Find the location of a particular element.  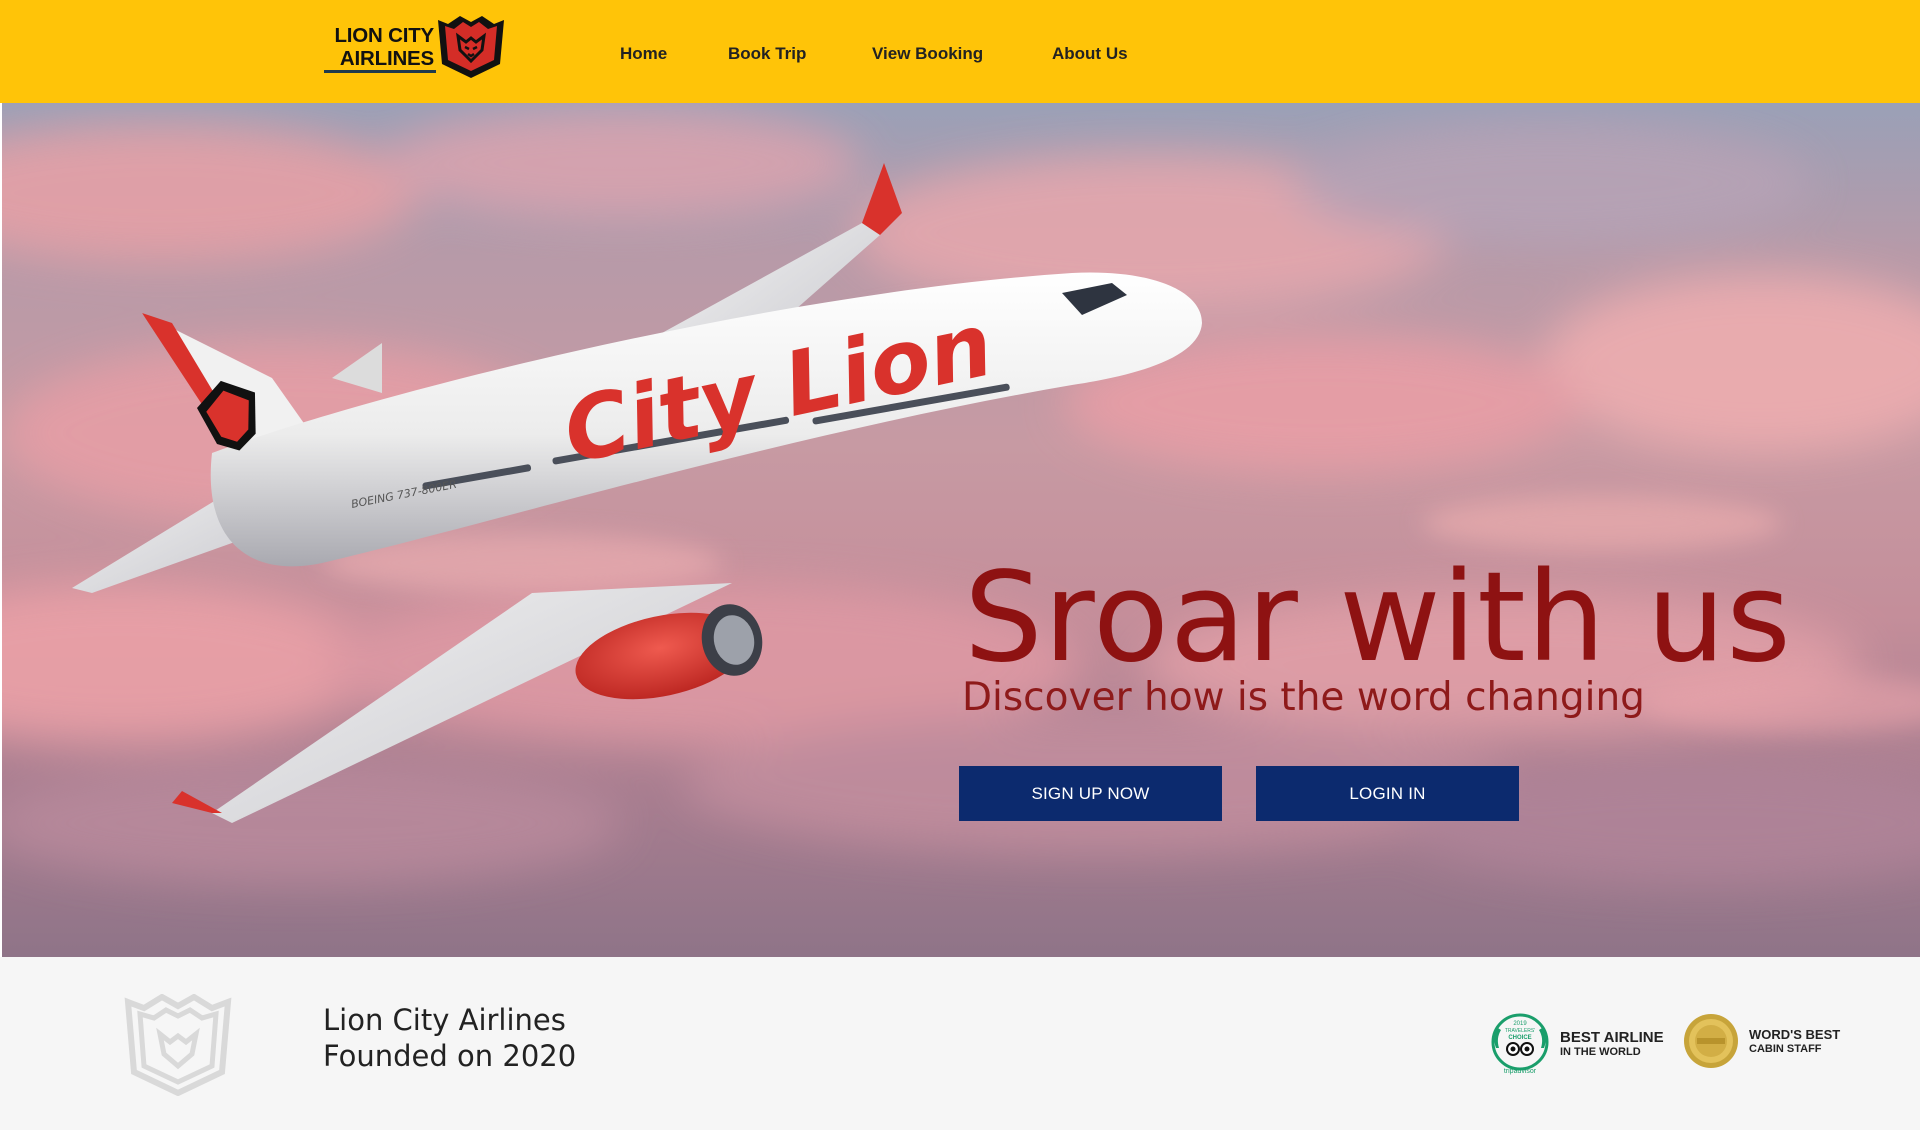

nav-view-booking: View Booking is located at coordinates (927, 54).